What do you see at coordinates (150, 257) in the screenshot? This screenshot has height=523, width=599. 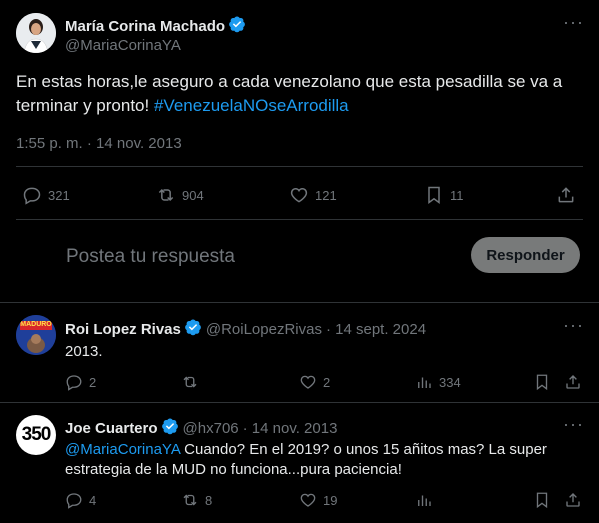 I see `reply-input: Postea tu respuesta` at bounding box center [150, 257].